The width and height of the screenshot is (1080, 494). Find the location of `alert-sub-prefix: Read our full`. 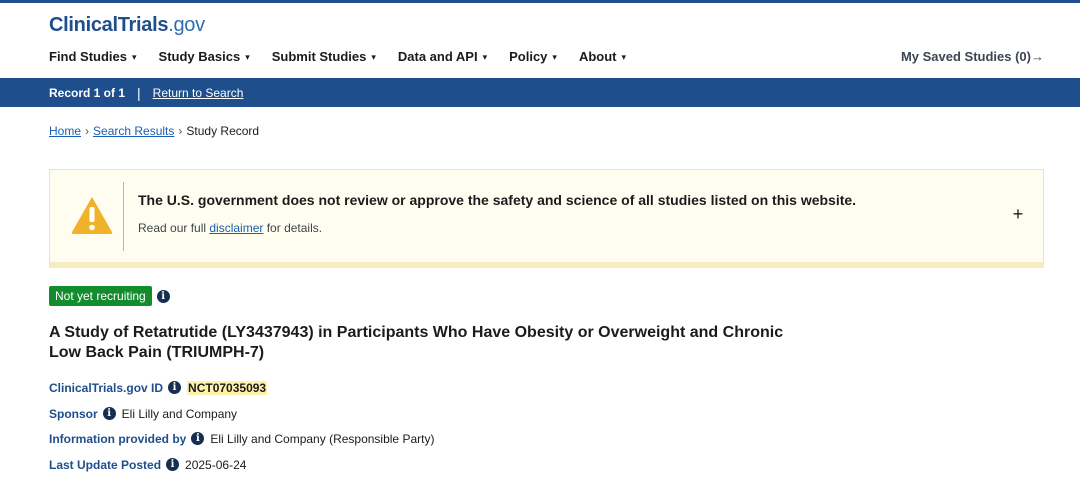

alert-sub-prefix: Read our full is located at coordinates (174, 228).